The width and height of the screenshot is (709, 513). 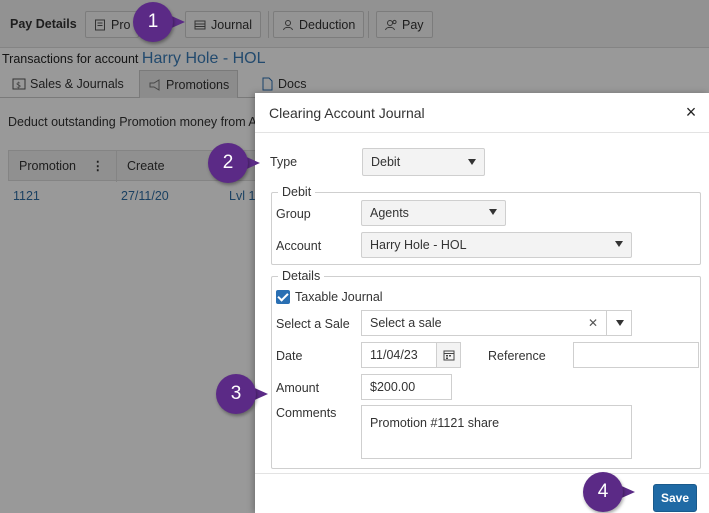 I want to click on calendar-icon, so click(x=448, y=355).